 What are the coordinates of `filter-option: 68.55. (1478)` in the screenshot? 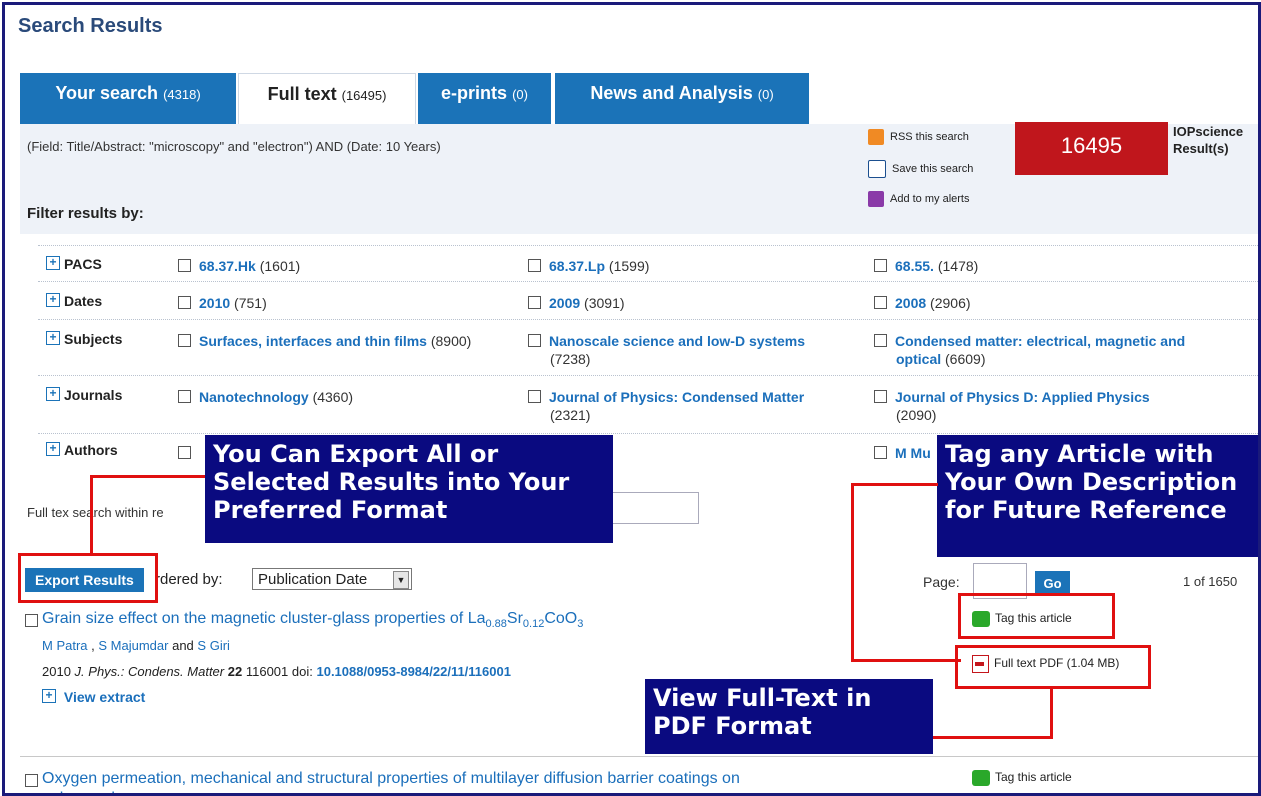 It's located at (1039, 266).